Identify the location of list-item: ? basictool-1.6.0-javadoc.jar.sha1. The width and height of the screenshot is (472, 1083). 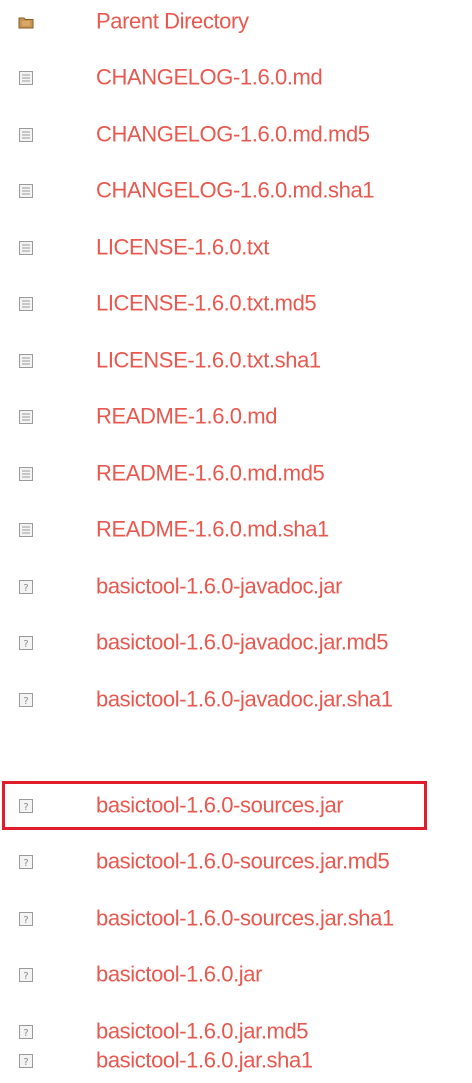
(236, 700).